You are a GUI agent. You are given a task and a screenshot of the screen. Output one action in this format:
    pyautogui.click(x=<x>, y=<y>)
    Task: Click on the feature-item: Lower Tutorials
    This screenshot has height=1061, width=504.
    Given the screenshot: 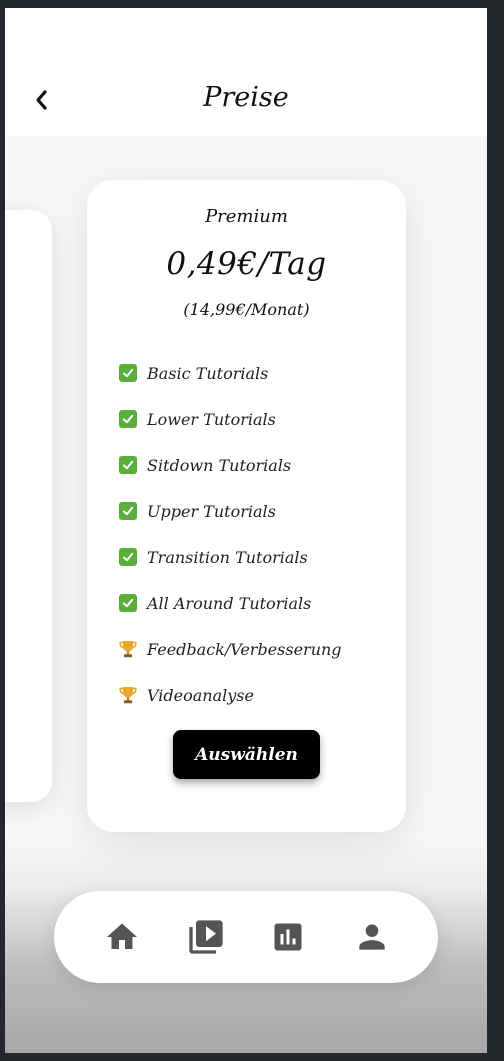 What is the action you would take?
    pyautogui.click(x=230, y=419)
    